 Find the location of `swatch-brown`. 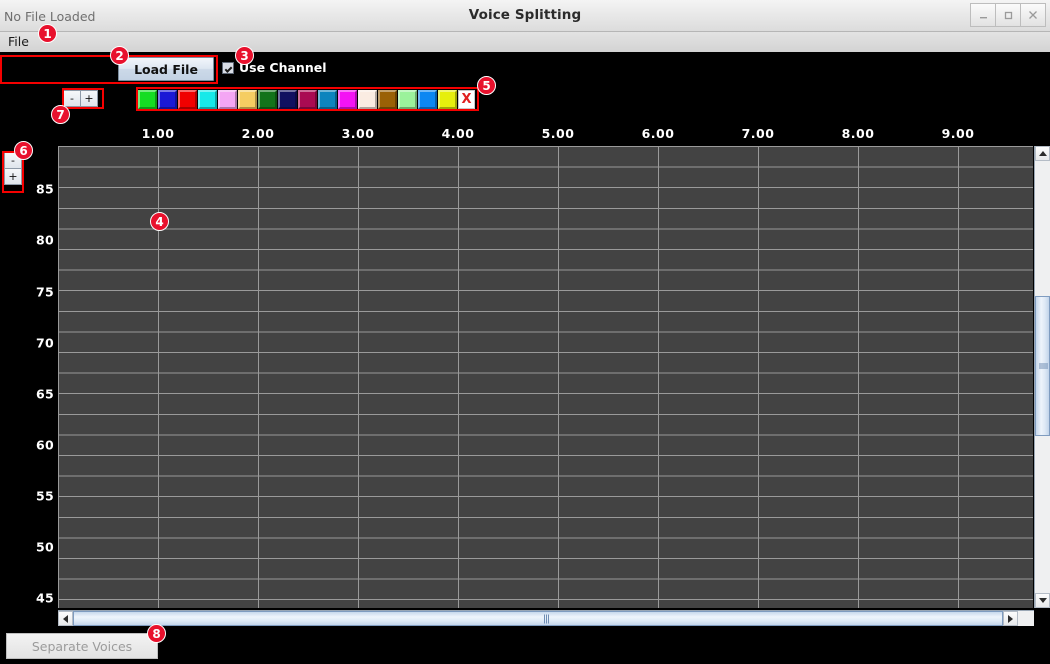

swatch-brown is located at coordinates (387, 99).